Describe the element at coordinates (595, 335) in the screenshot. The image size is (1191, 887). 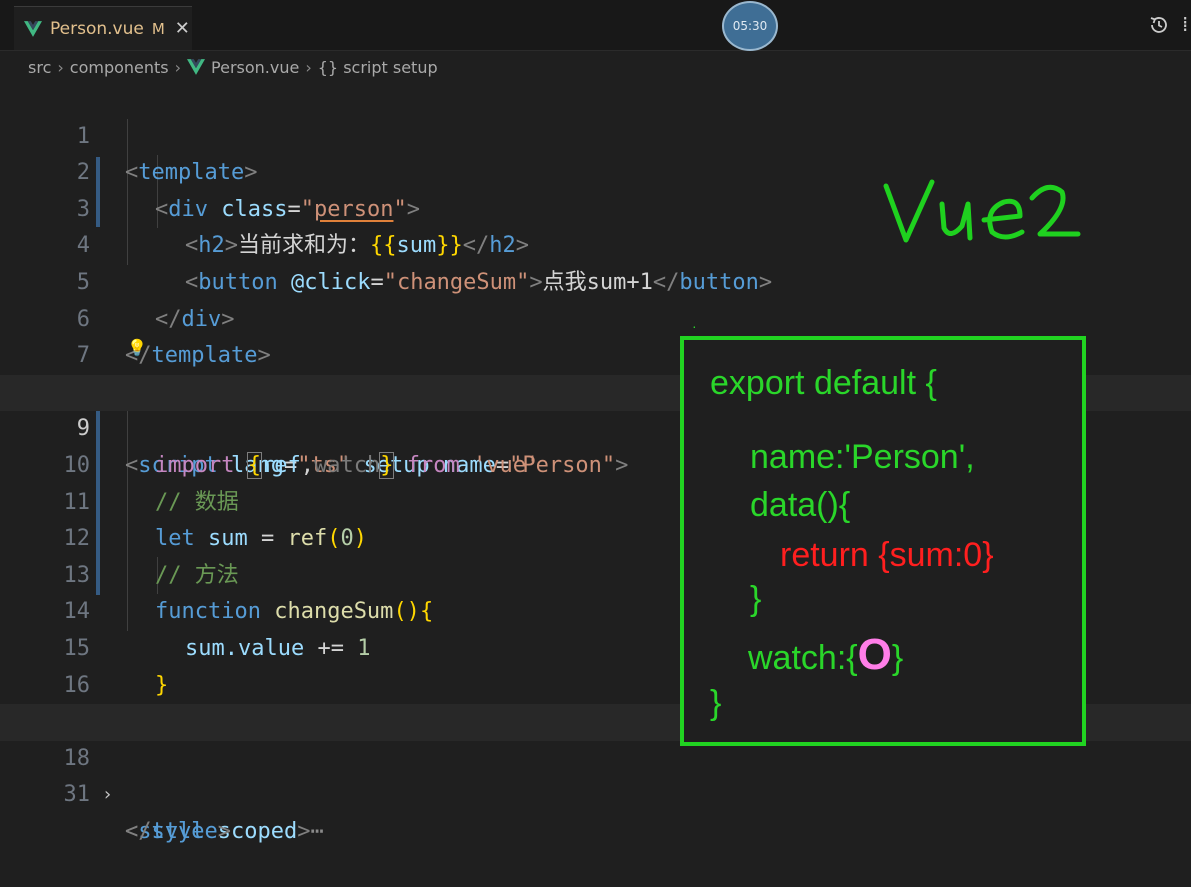
I see `code-line: 7` at that location.